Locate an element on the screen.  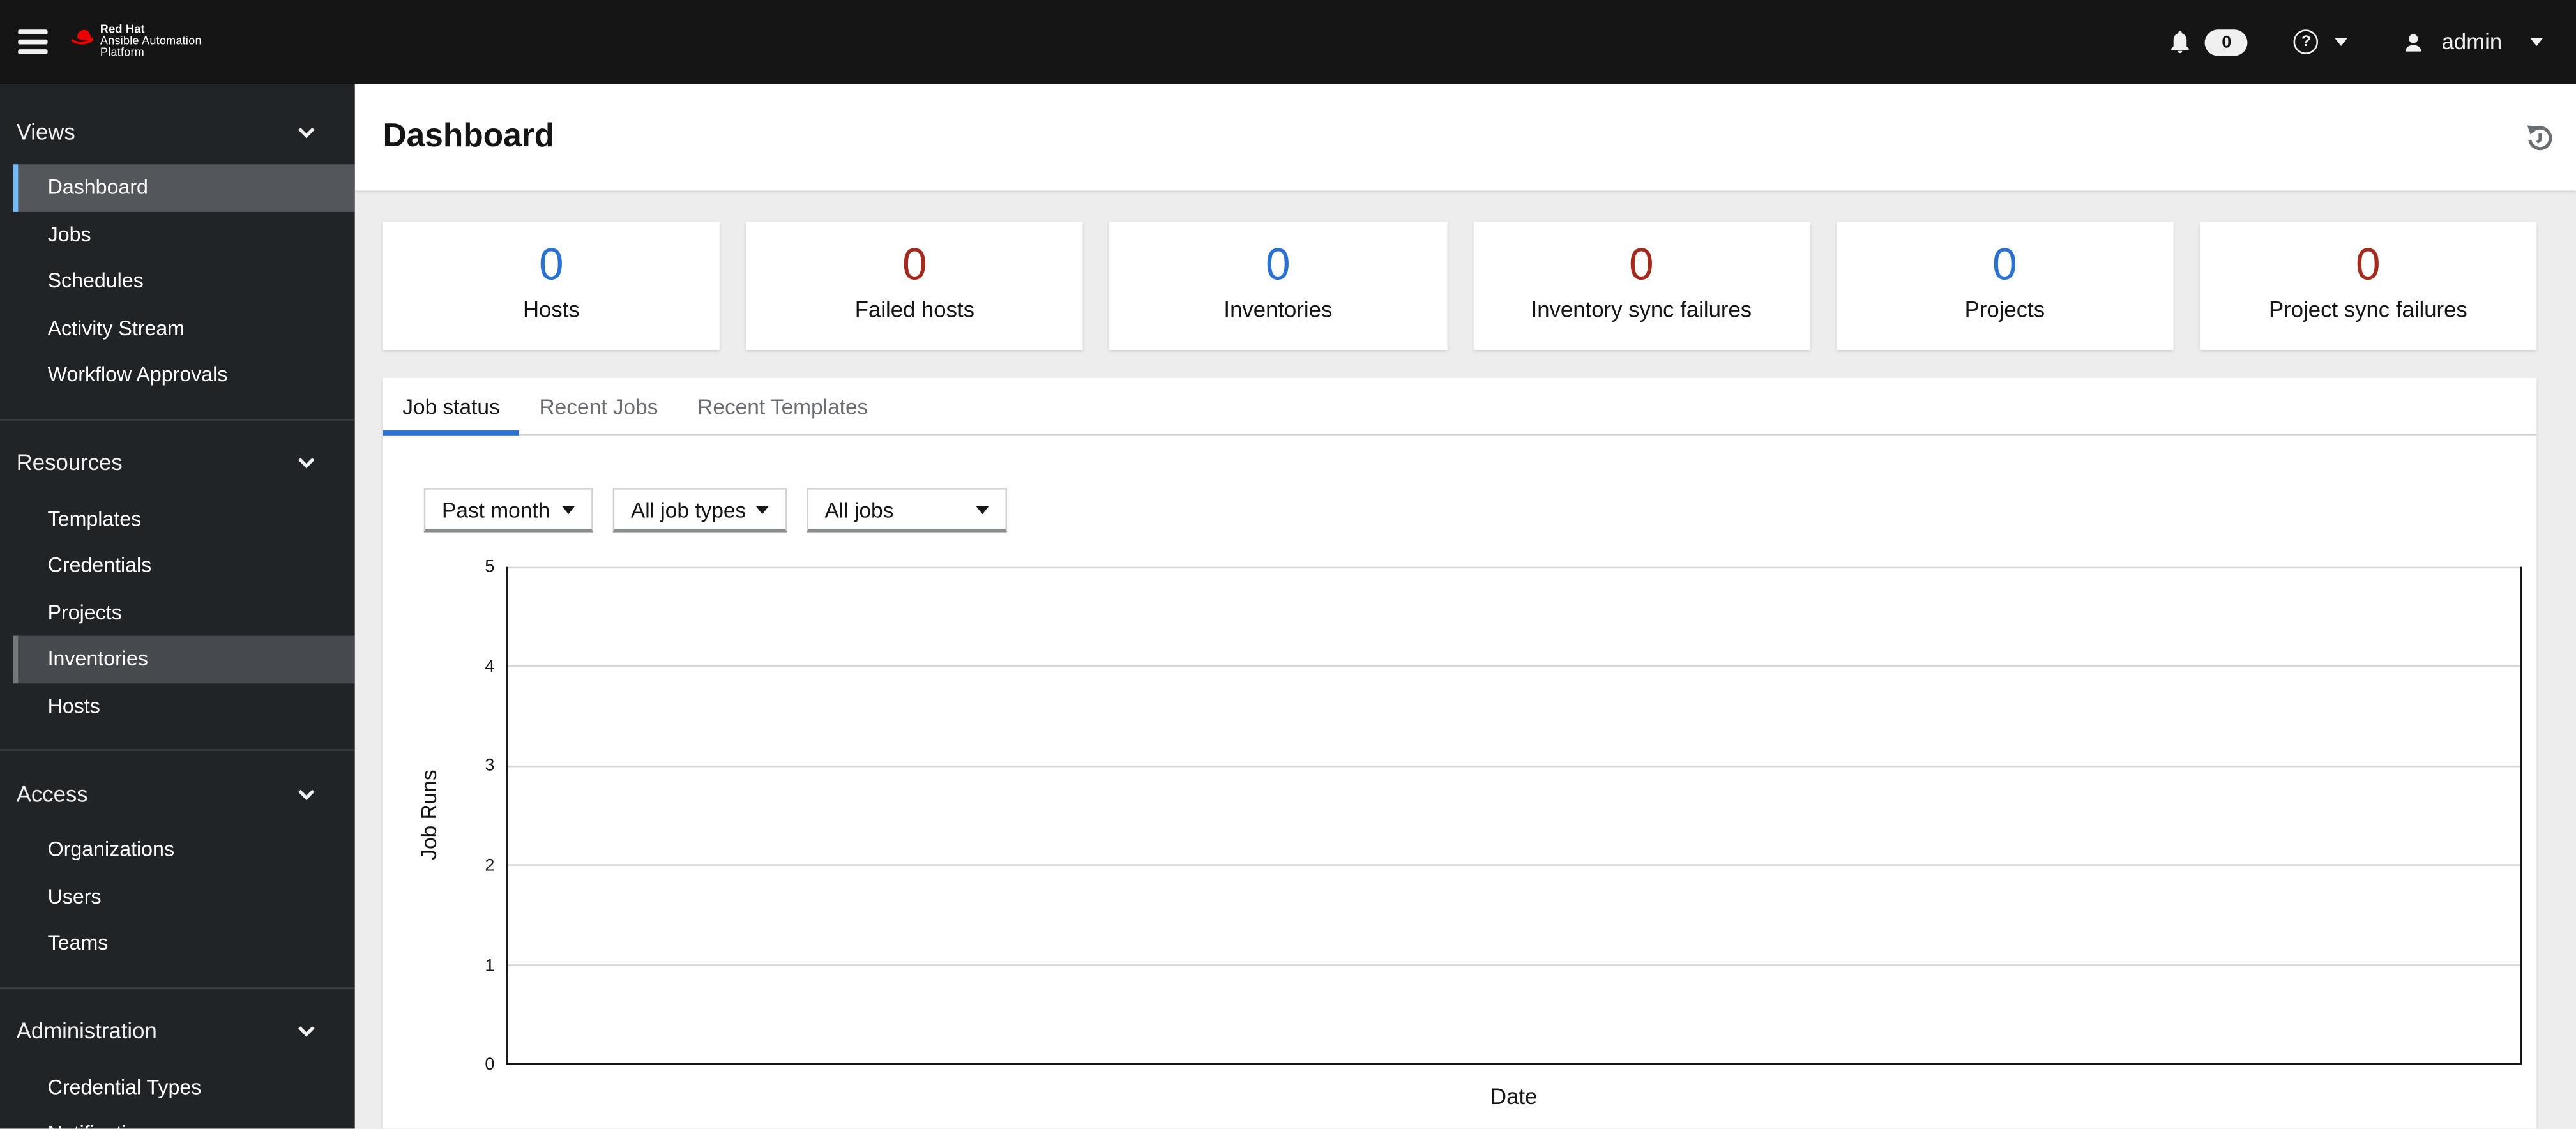
nav-group-access-items: Organizations Users Teams is located at coordinates (177, 896).